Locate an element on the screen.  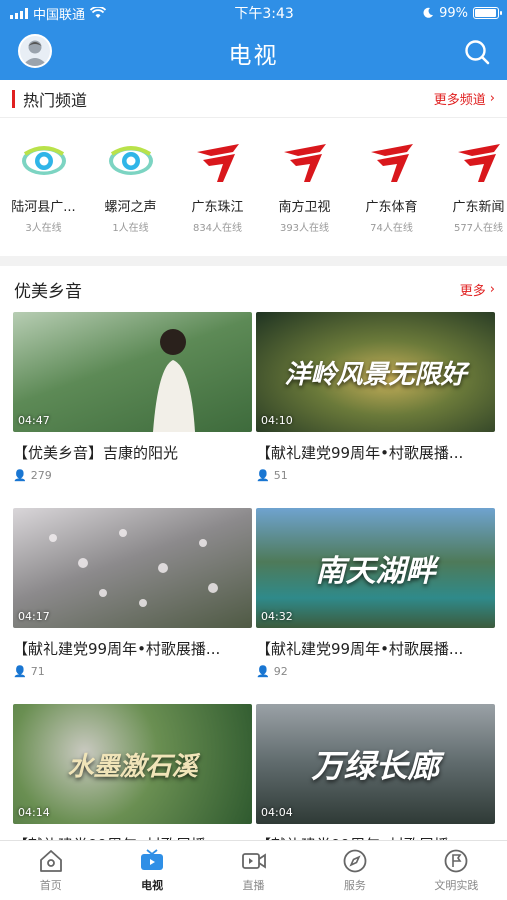
channel-name: 广东珠江 is located at coordinates (217, 207).